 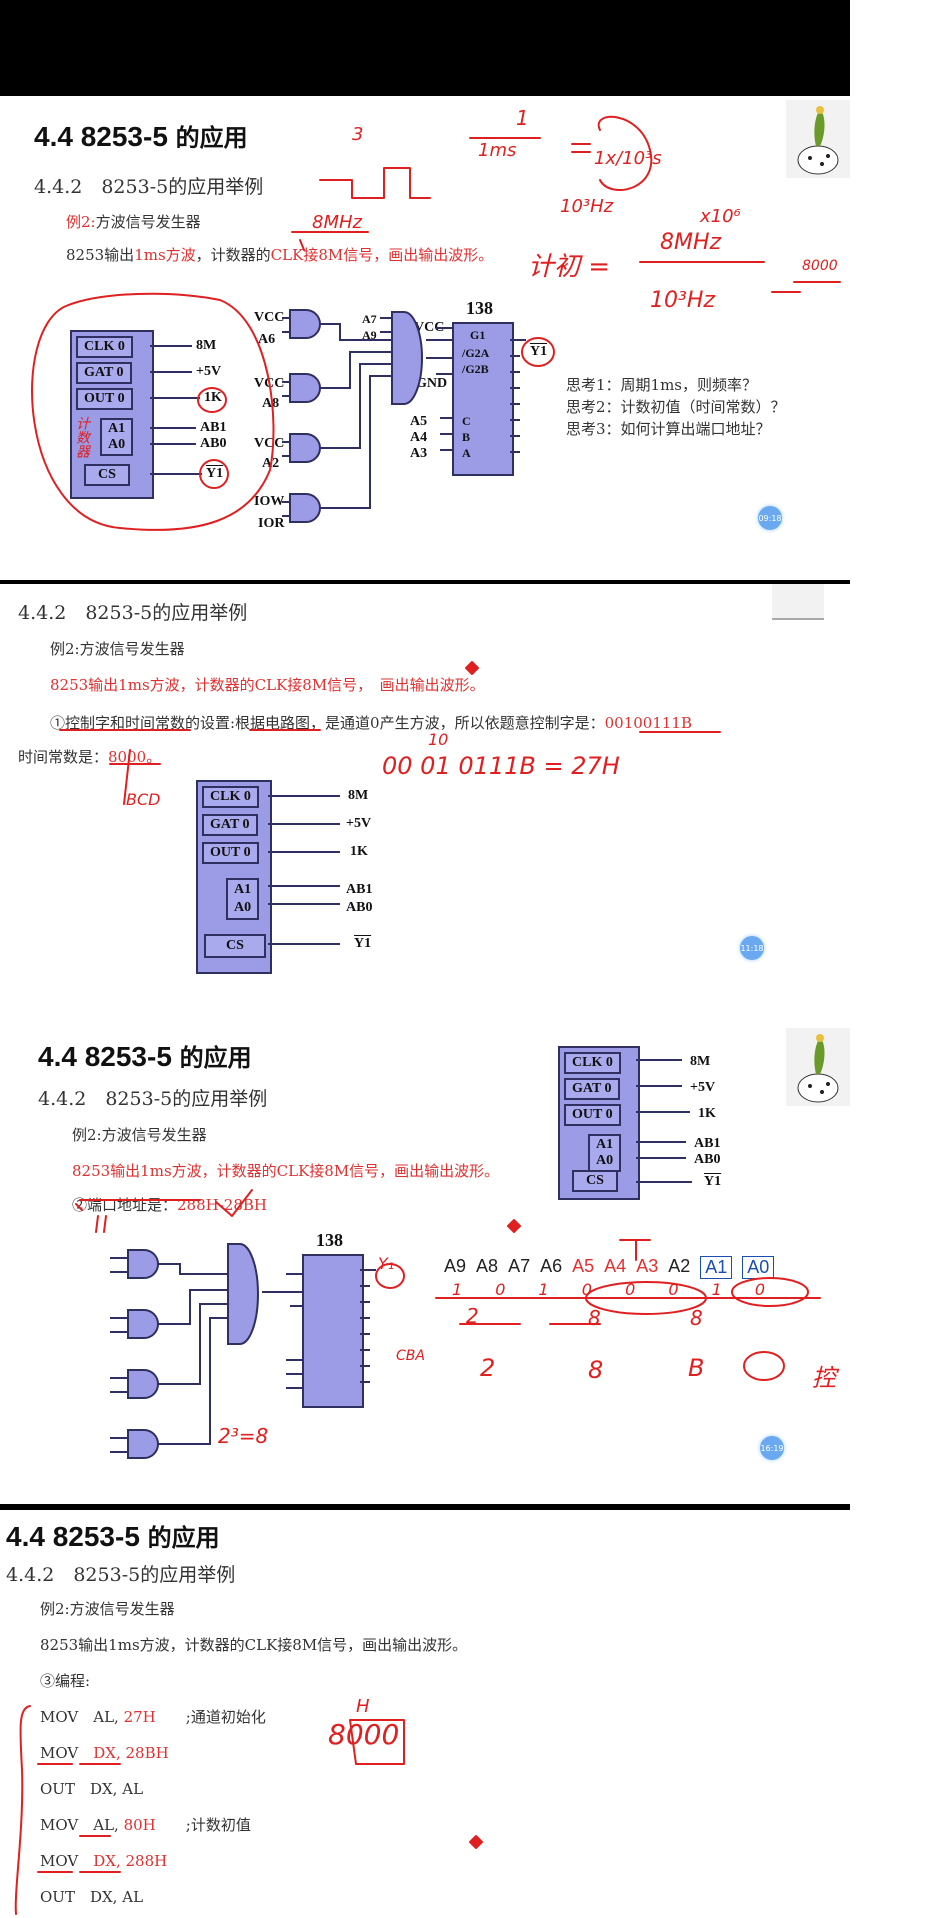 What do you see at coordinates (466, 453) in the screenshot?
I see `decoder-pin-a: A` at bounding box center [466, 453].